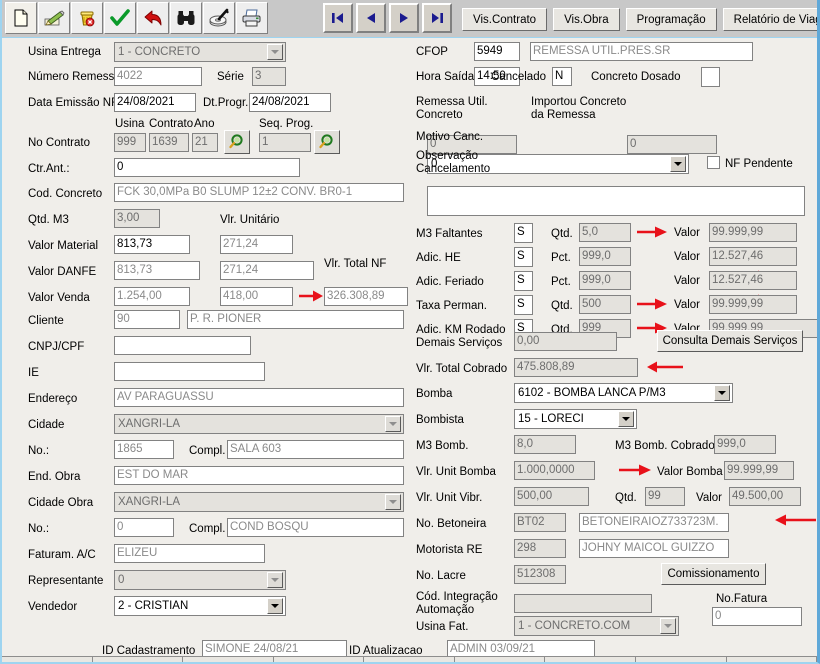  What do you see at coordinates (730, 341) in the screenshot?
I see `consulta-demais-servicos-button: Consulta Demais Serviços` at bounding box center [730, 341].